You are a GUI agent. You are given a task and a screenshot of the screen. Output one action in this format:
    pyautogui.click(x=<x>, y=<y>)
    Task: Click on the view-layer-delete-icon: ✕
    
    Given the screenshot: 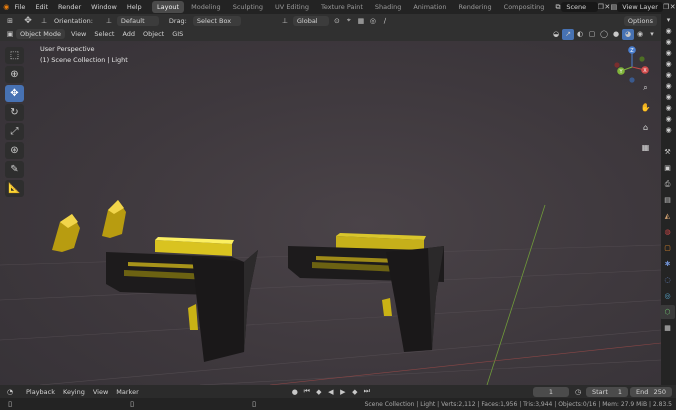 What is the action you would take?
    pyautogui.click(x=672, y=7)
    